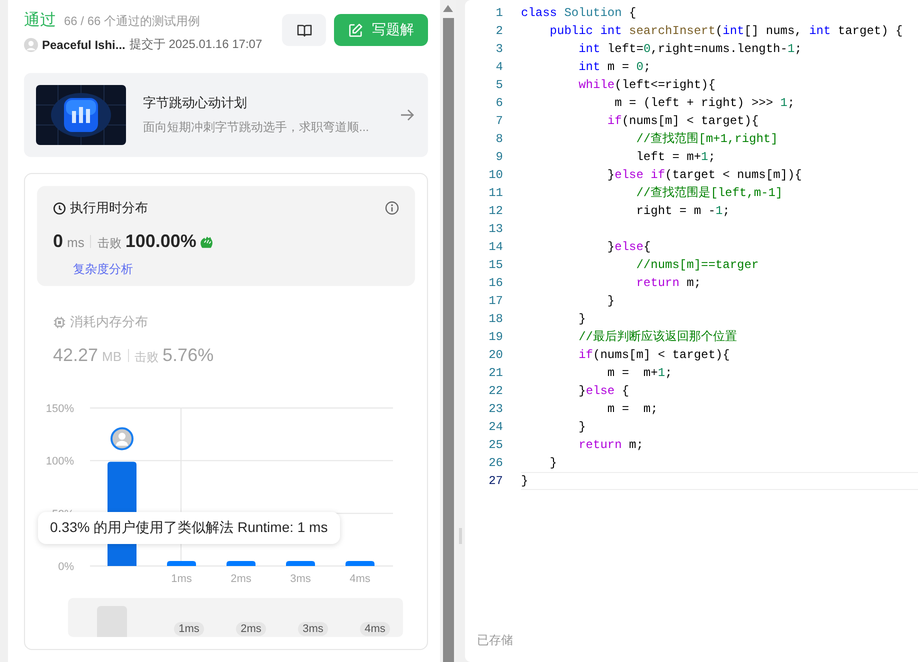 The image size is (918, 662). Describe the element at coordinates (40, 20) in the screenshot. I see `status-label: 通过` at that location.